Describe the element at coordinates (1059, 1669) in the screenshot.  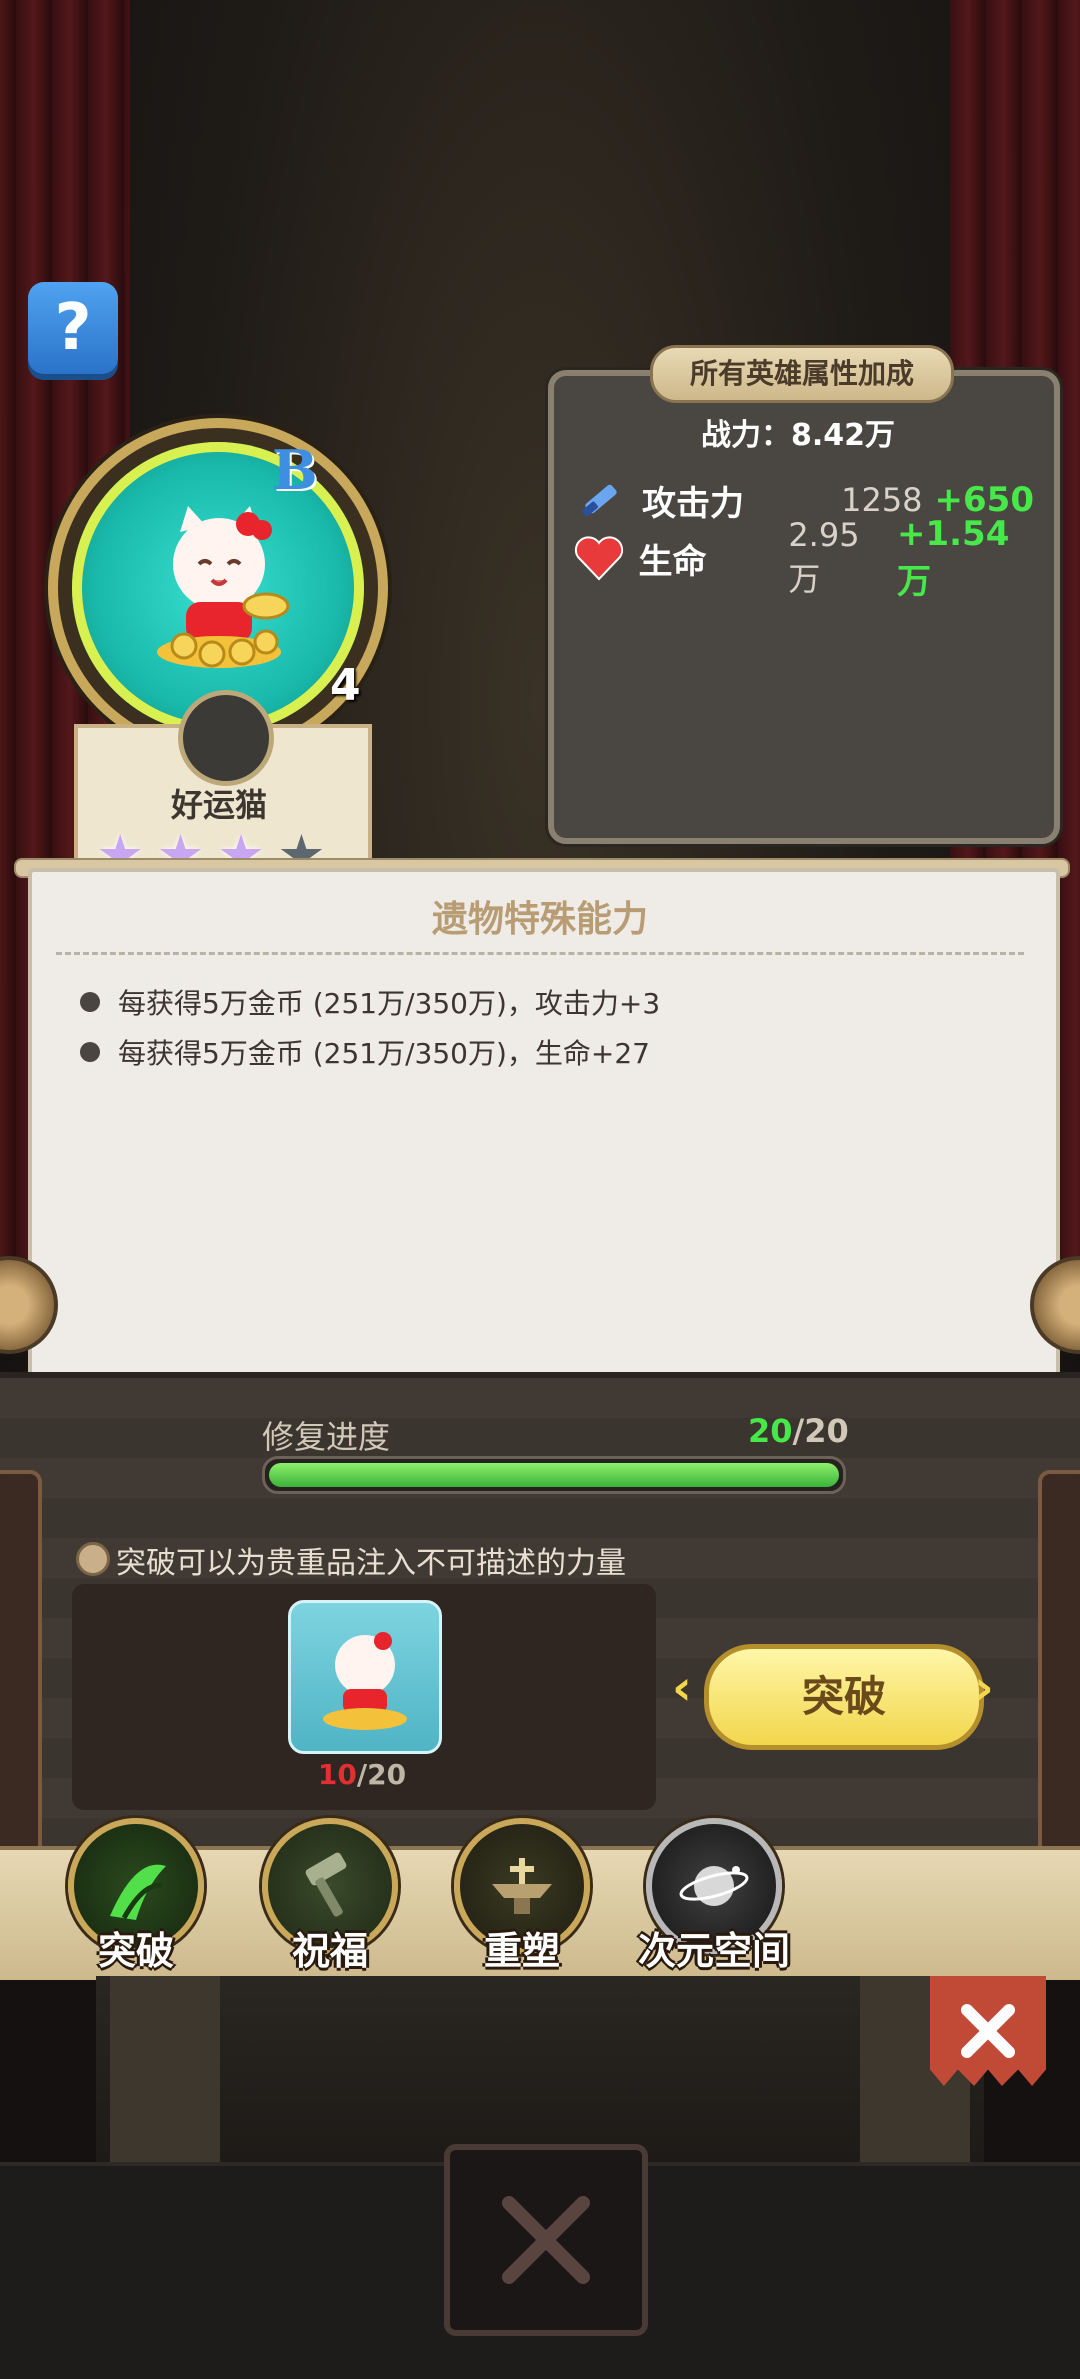
I see `side-rail-right` at that location.